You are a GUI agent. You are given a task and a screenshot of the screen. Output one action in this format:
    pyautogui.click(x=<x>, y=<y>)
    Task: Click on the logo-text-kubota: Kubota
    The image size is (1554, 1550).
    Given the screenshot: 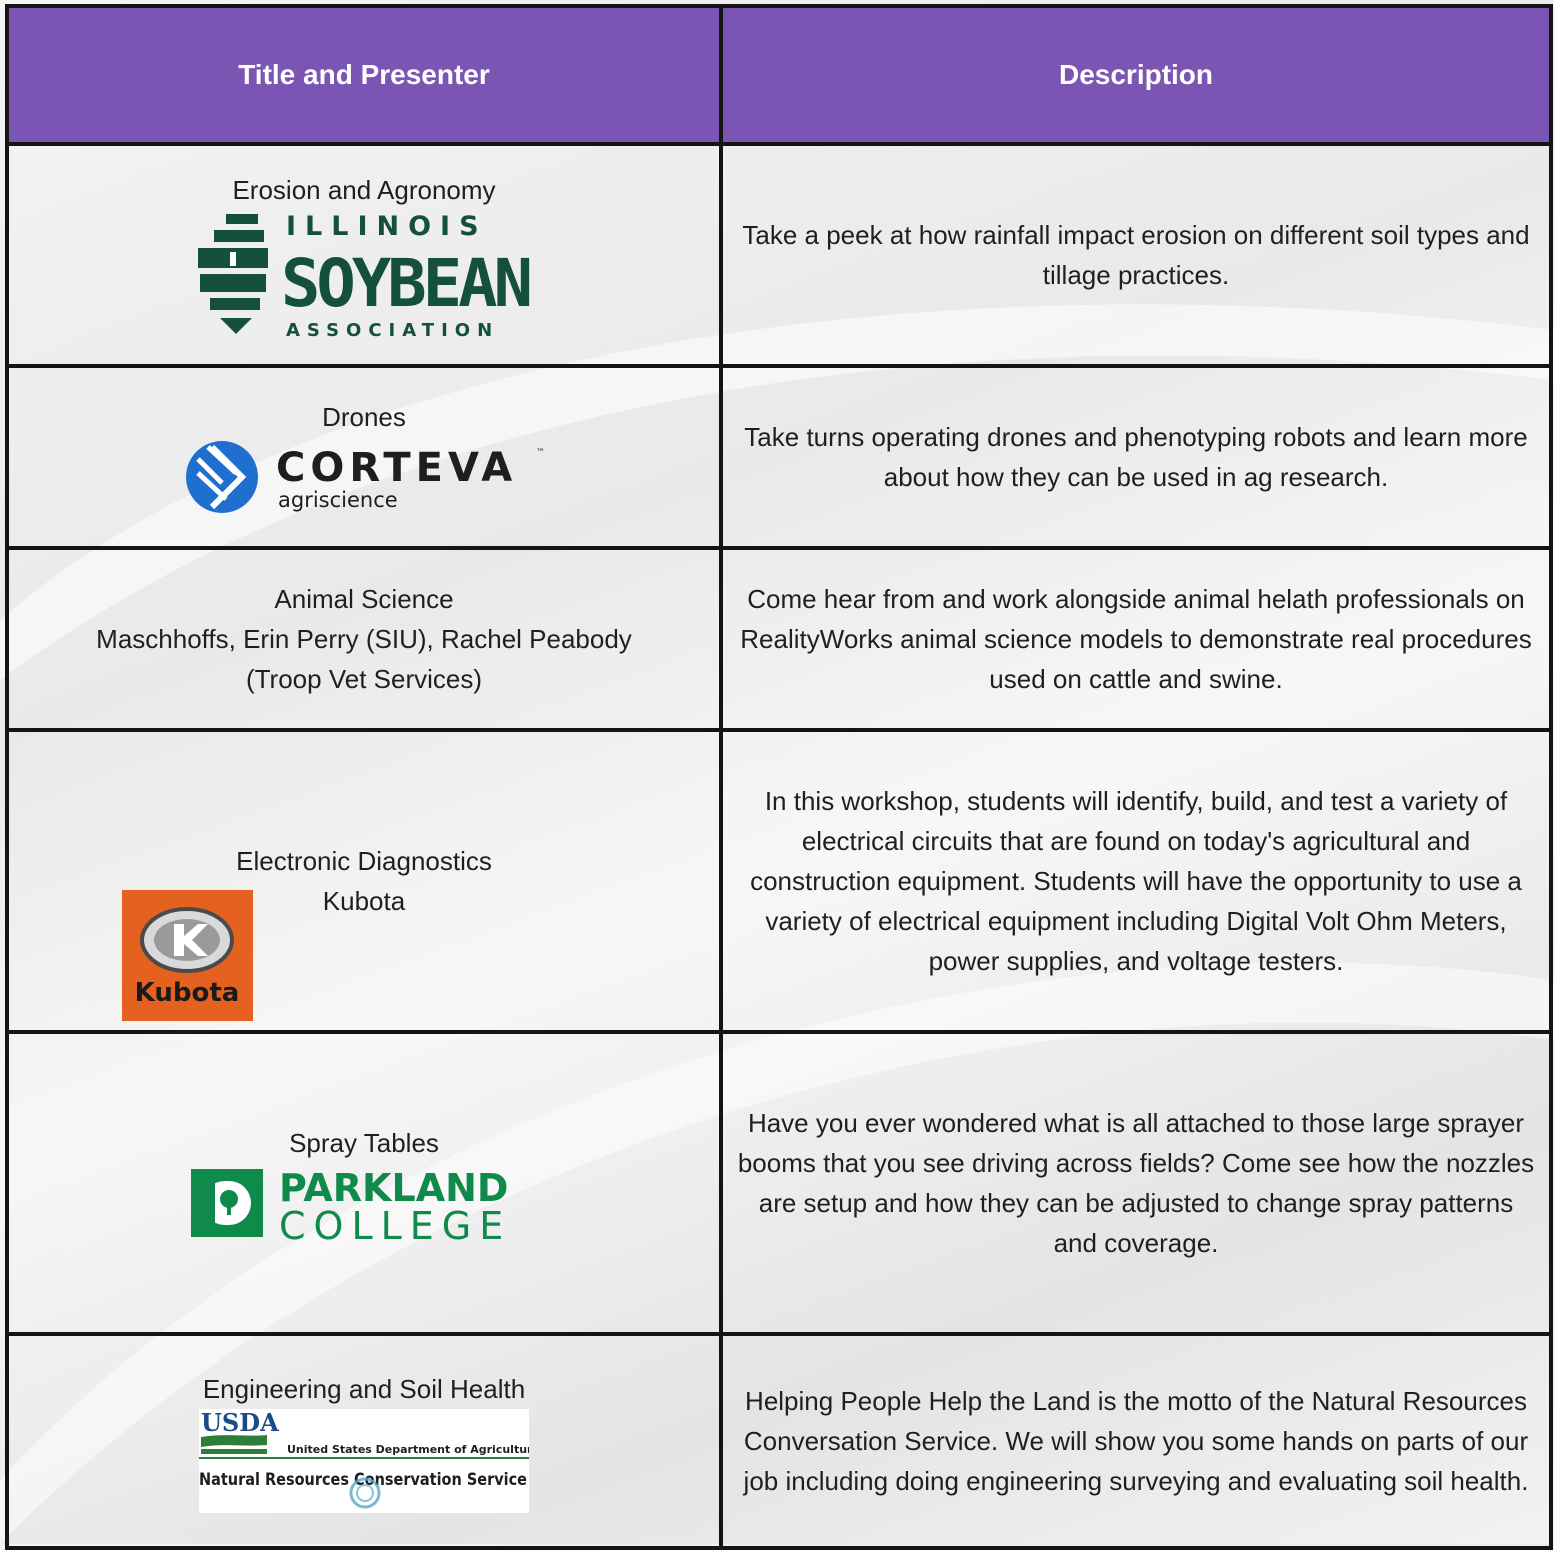 What is the action you would take?
    pyautogui.click(x=187, y=993)
    